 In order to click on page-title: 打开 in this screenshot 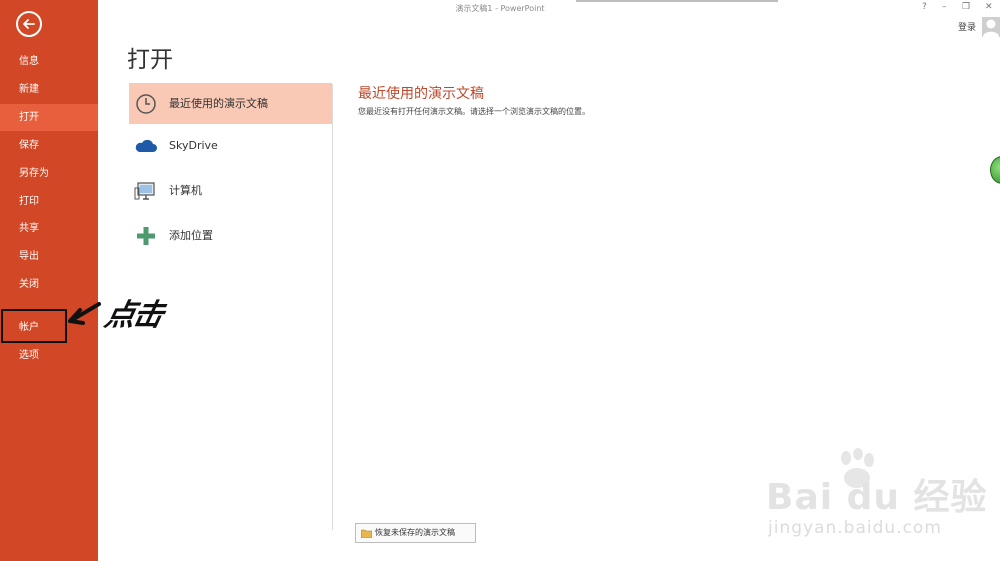, I will do `click(150, 60)`.